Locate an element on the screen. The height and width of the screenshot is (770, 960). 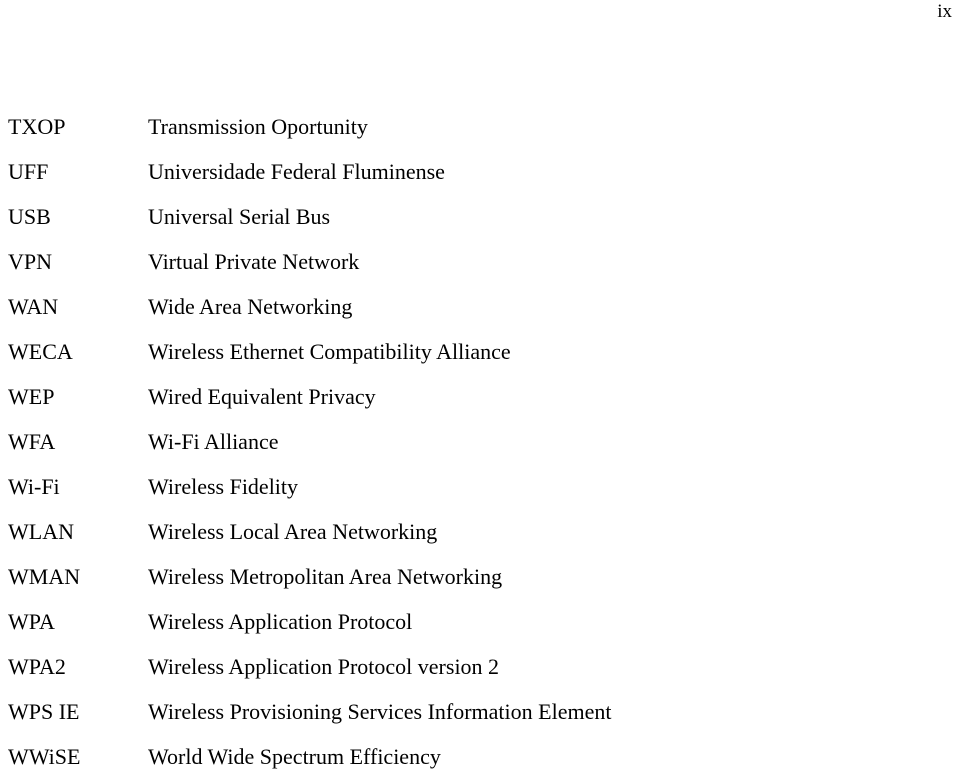
glossary-entry: WLAN Wireless Local Area Networking is located at coordinates (480, 531).